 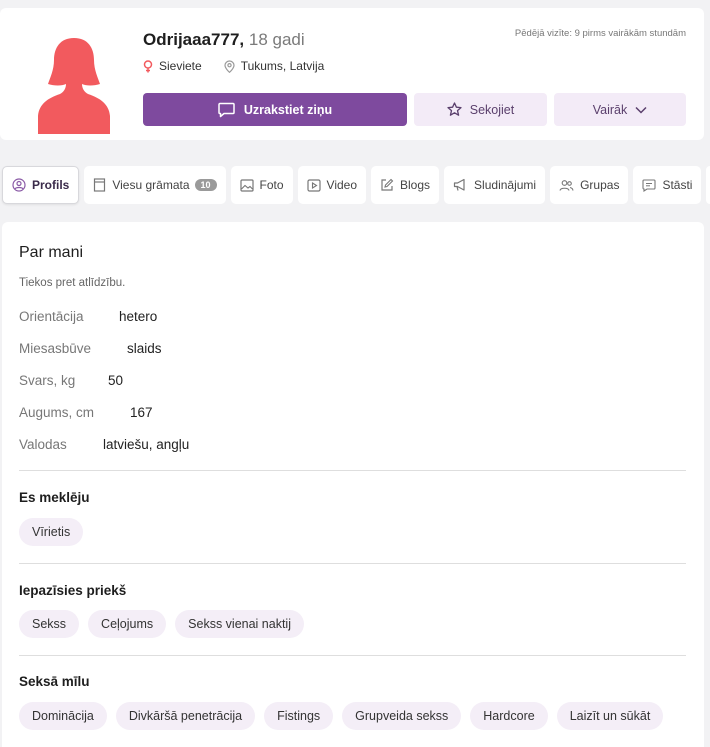 I want to click on username: Odrijaaa777,, so click(x=194, y=39).